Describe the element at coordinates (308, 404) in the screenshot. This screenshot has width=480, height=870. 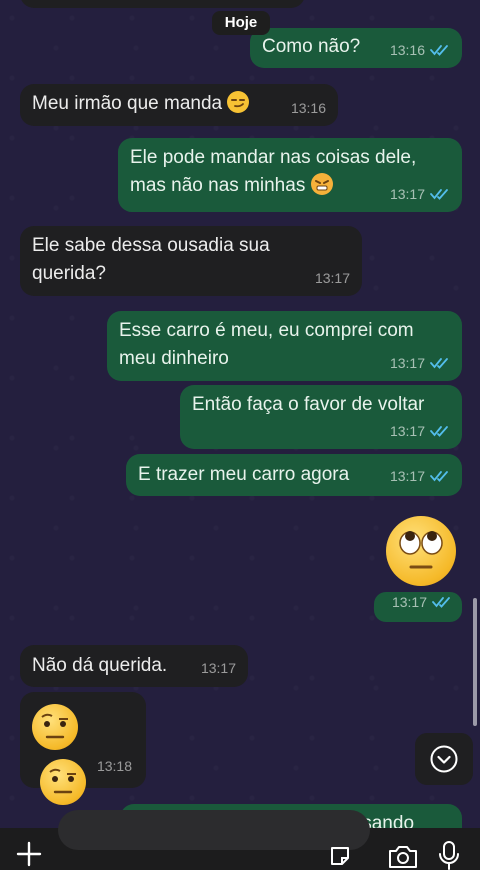
I see `message-text: Então faça o favor de voltar` at that location.